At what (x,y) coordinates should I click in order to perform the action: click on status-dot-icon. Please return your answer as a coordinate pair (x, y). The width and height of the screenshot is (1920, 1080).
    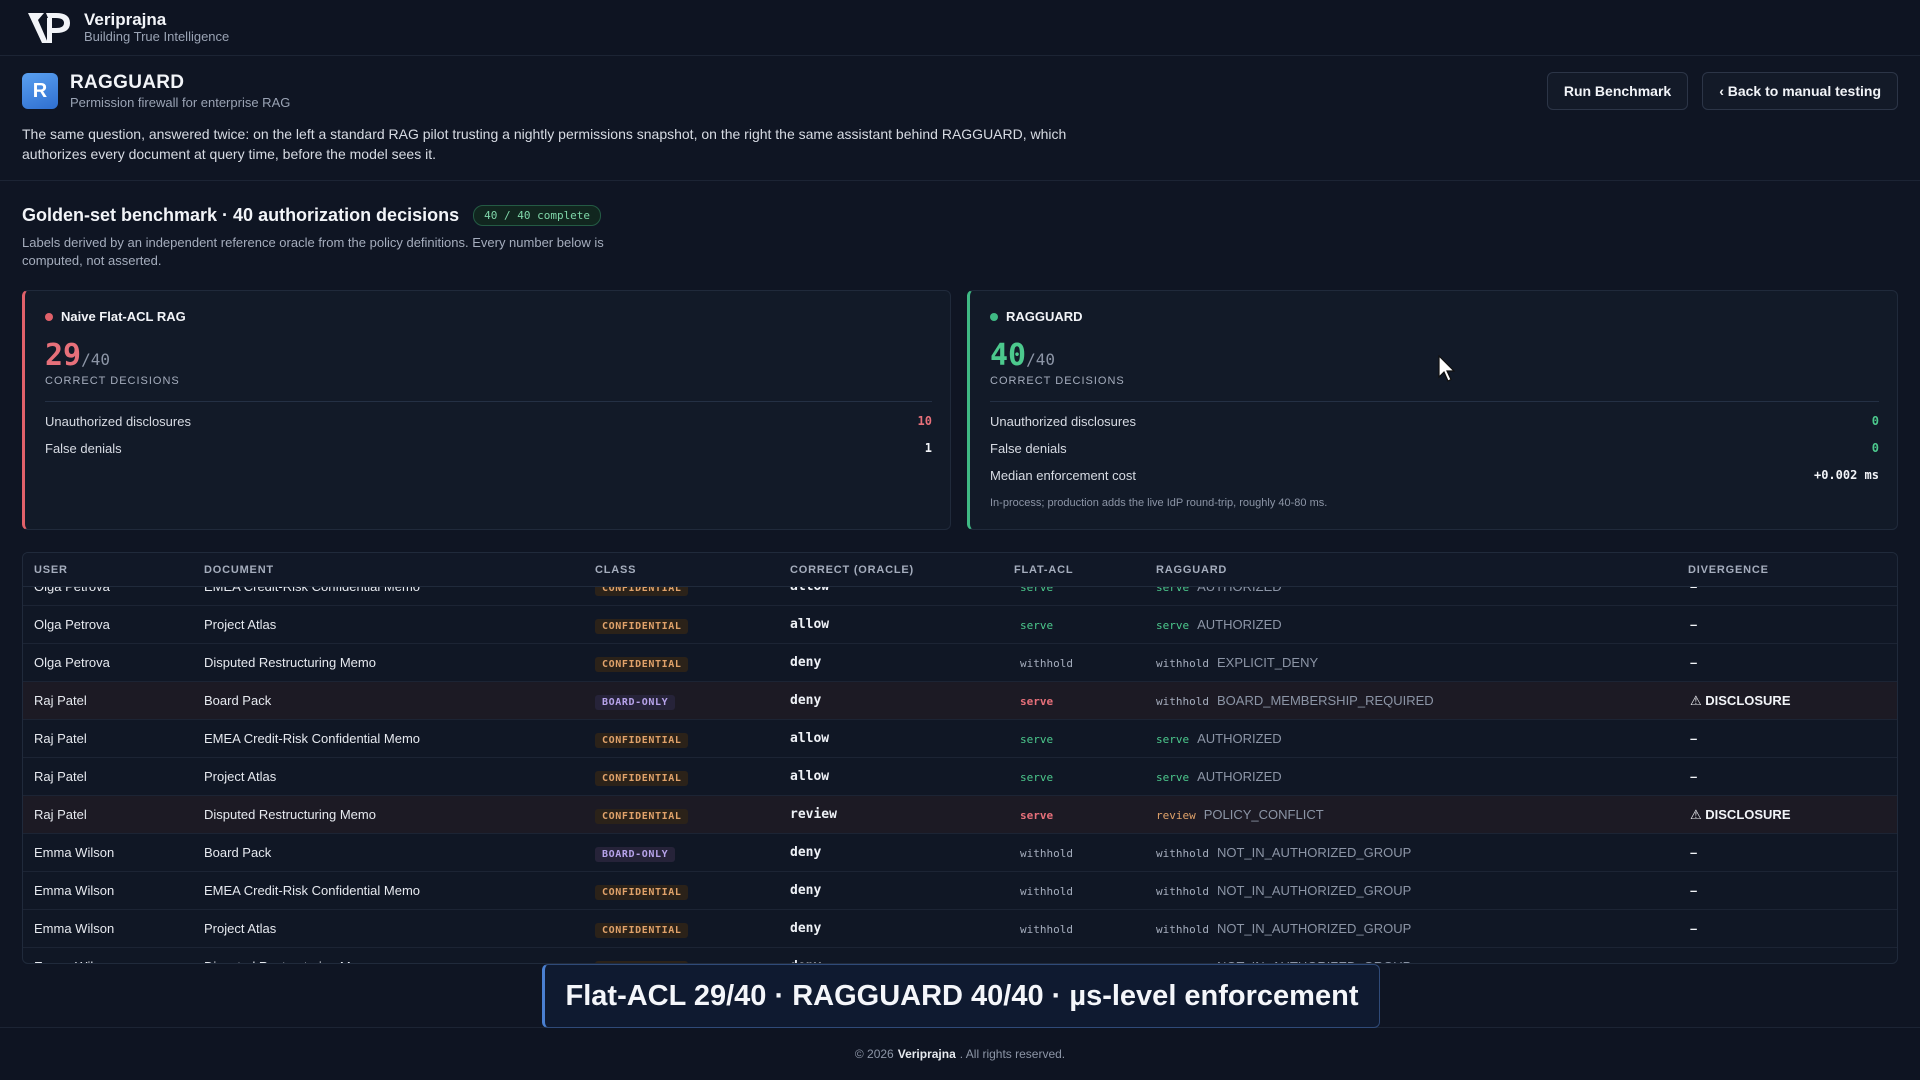
    Looking at the image, I should click on (49, 316).